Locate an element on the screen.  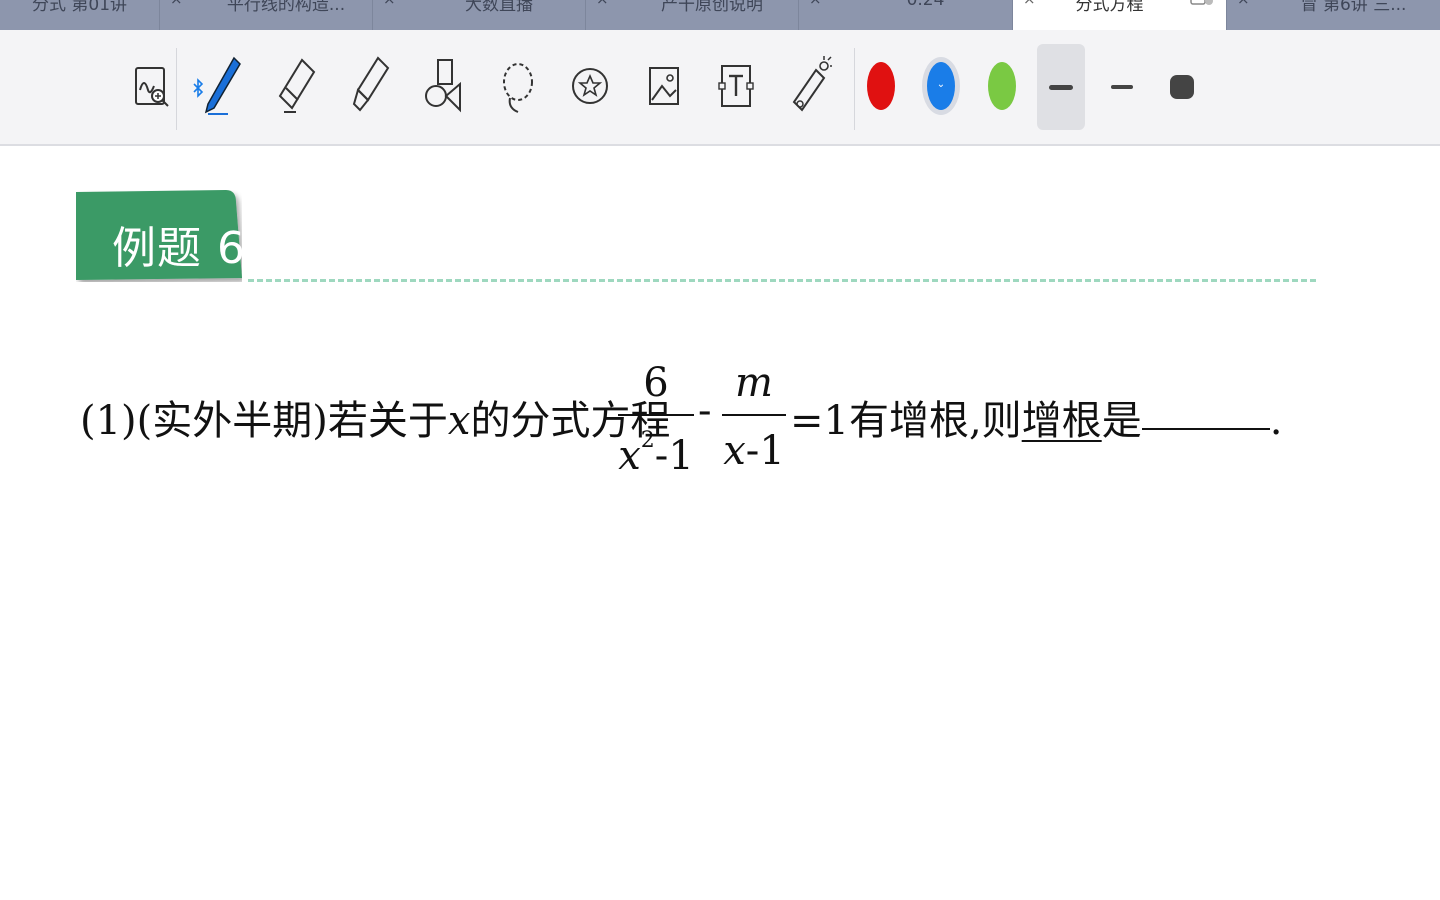
variable-x: x is located at coordinates (459, 421).